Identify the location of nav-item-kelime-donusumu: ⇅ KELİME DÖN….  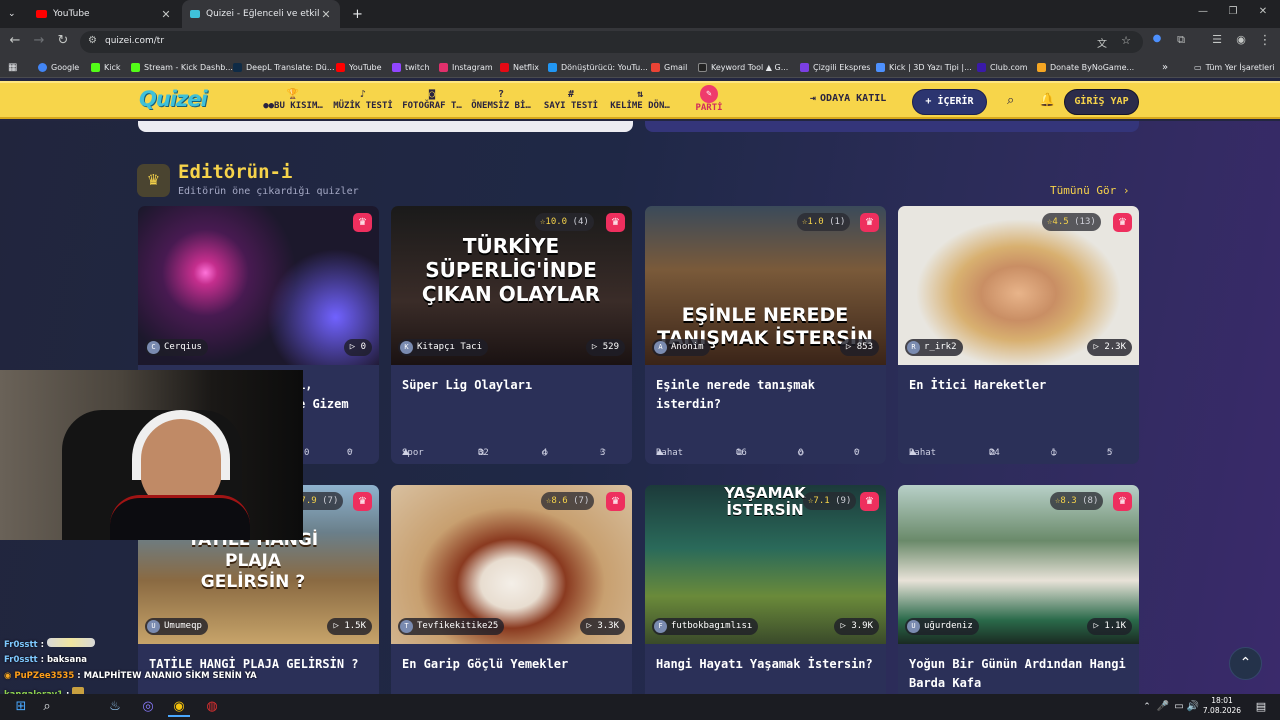
(640, 103).